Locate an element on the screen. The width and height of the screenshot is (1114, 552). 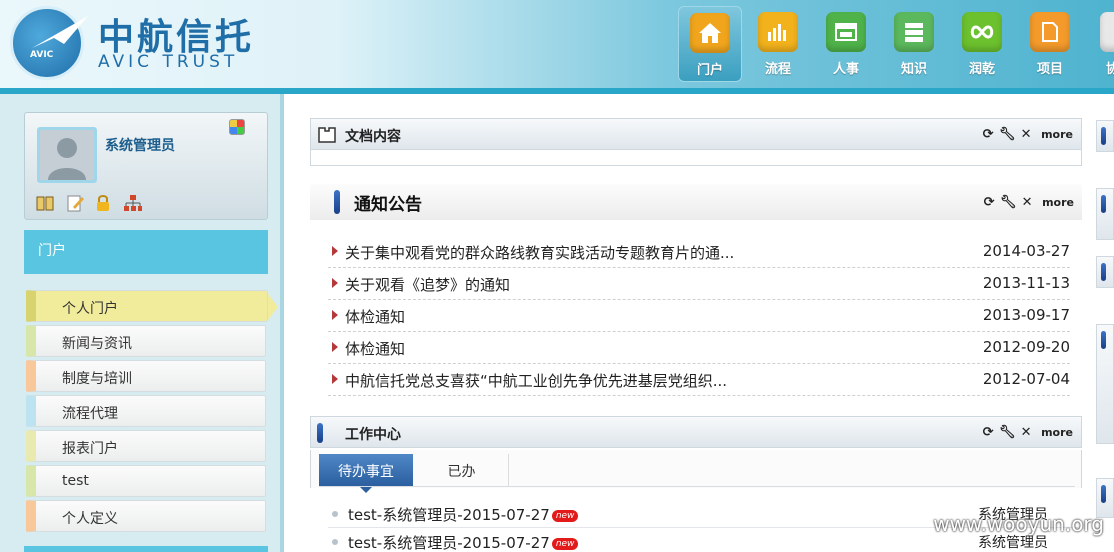
nav-flow: 流程 is located at coordinates (778, 44).